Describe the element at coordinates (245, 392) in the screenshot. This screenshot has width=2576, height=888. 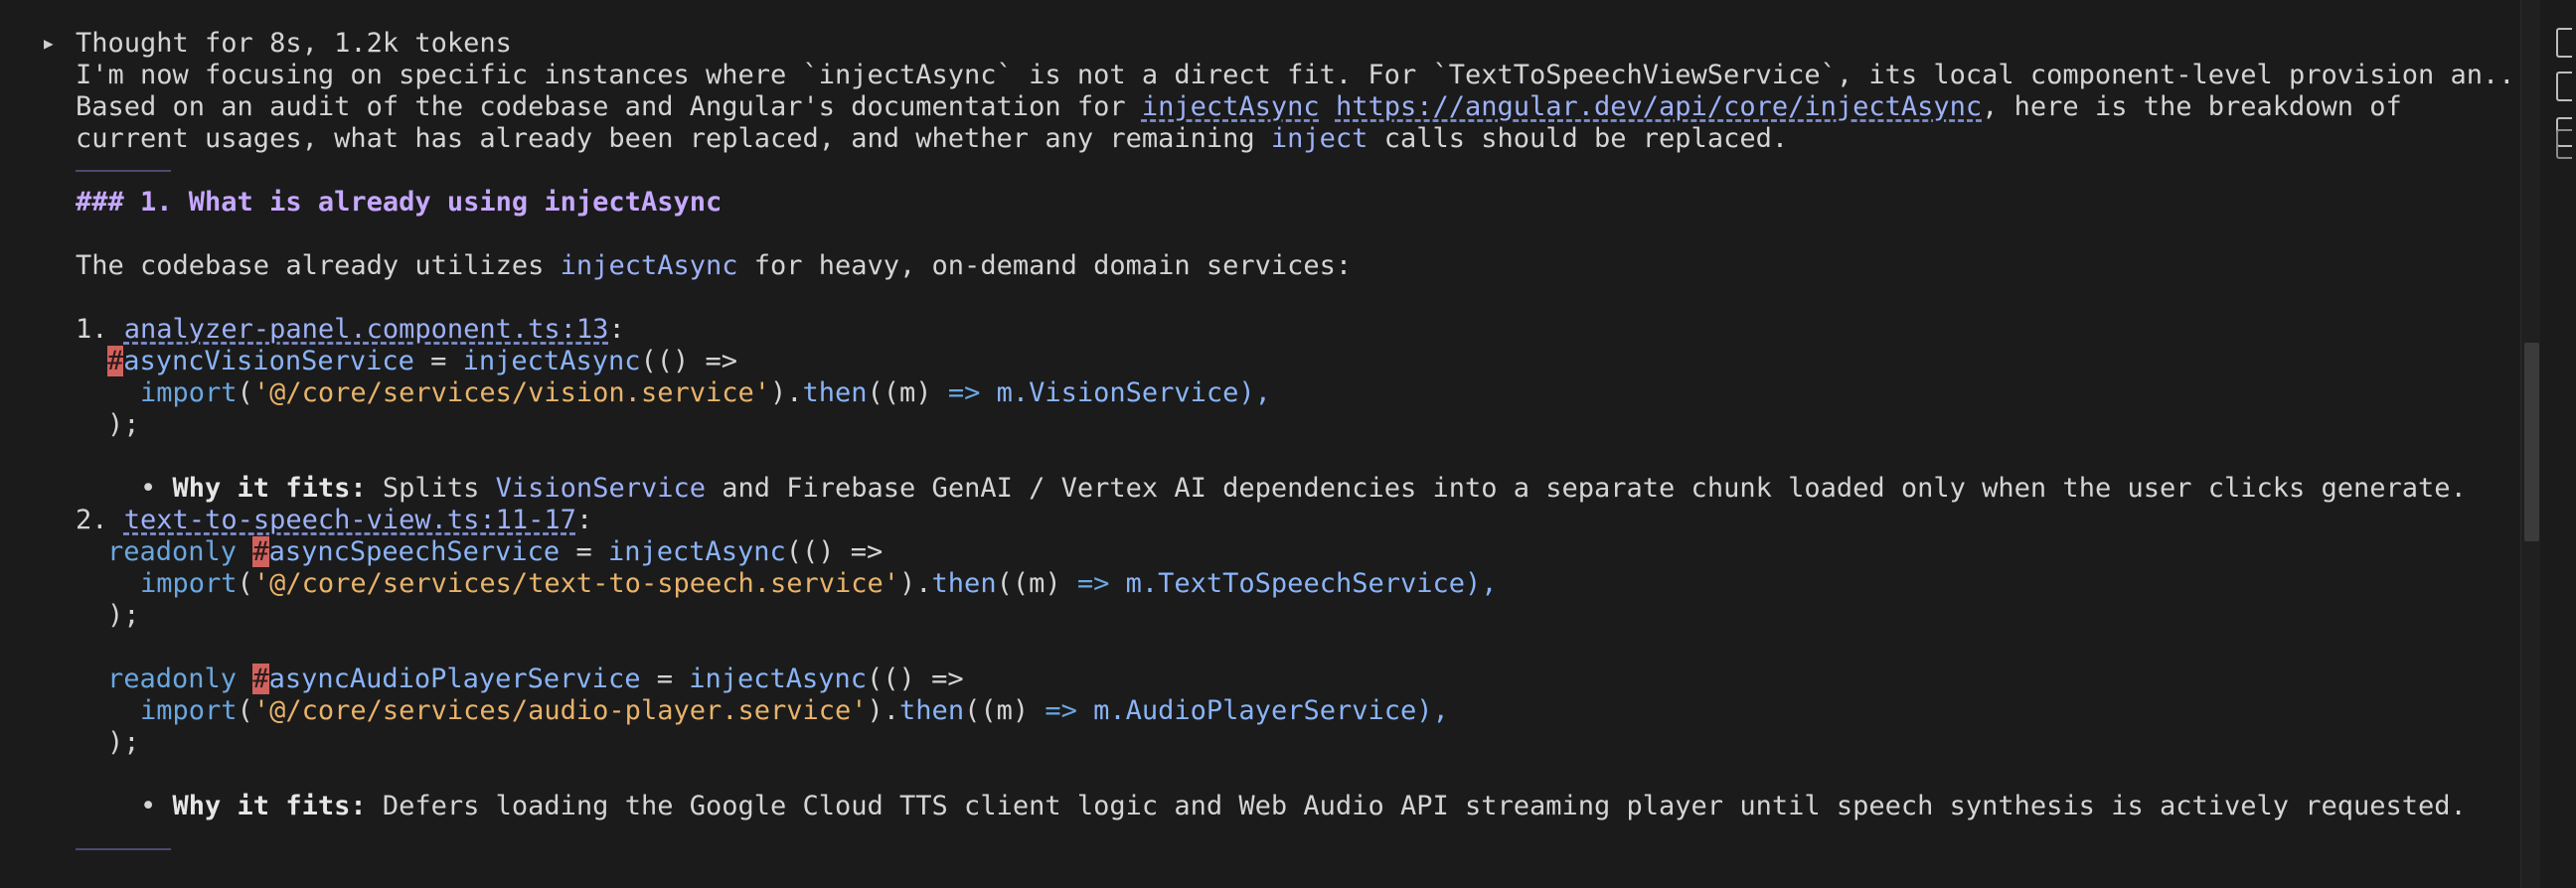
I see `code-op: (` at that location.